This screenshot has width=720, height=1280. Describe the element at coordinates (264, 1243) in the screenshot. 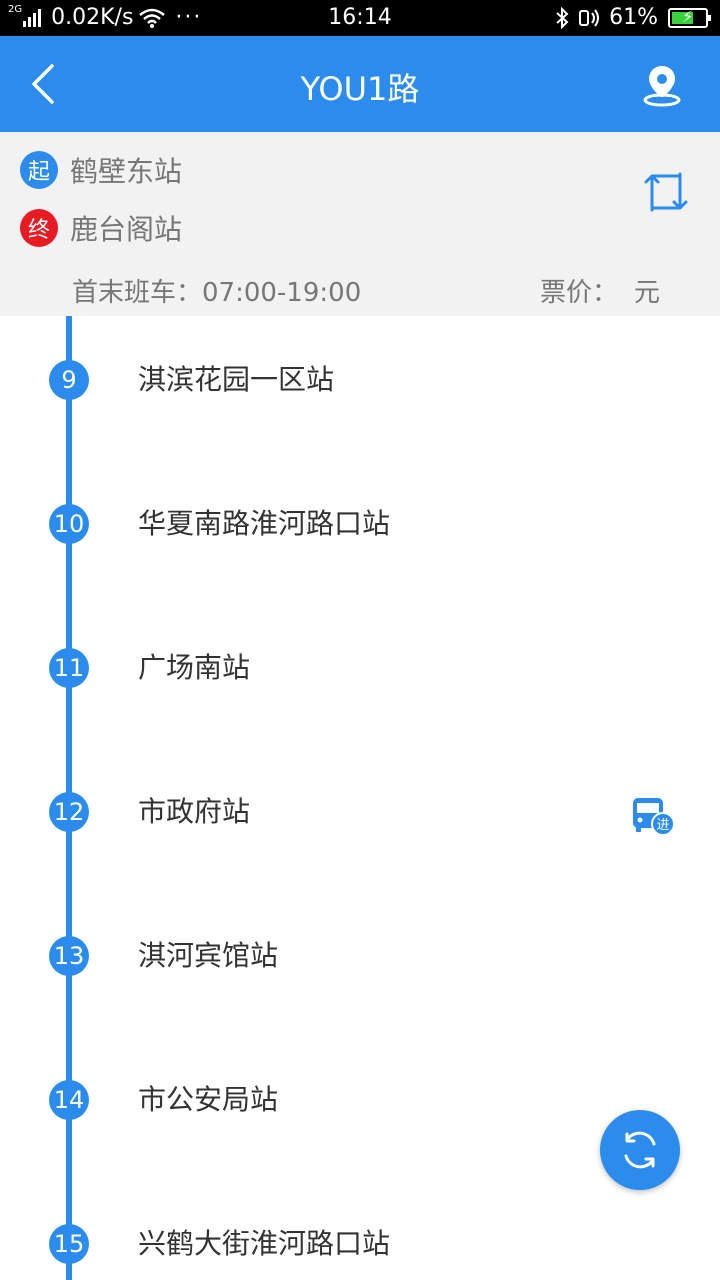

I see `stop-name: 兴鹤大街淮河路口站` at that location.